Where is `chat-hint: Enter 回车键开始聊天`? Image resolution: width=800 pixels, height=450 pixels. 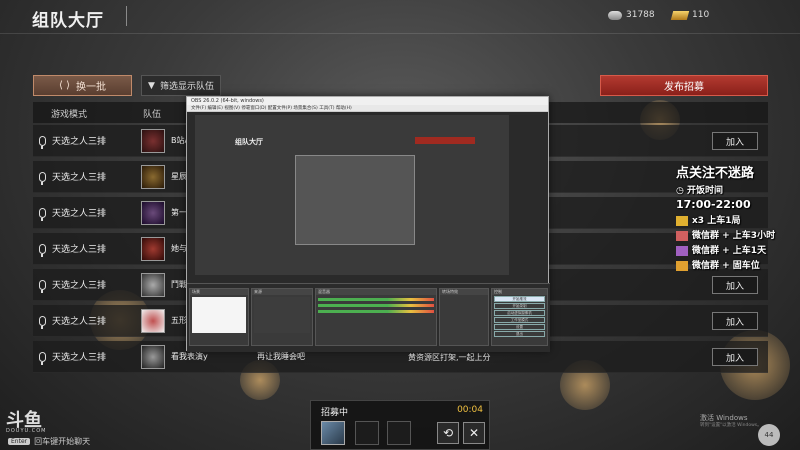 chat-hint: Enter 回车键开始聊天 is located at coordinates (49, 441).